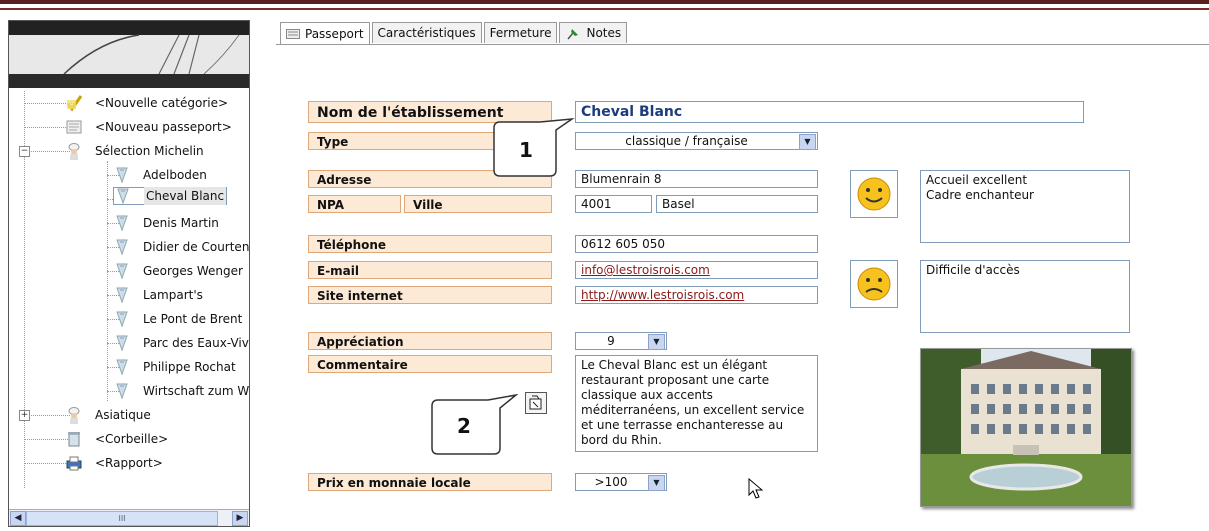 This screenshot has height=531, width=1209. I want to click on tree-item-new-category: <Nouvelle catégorie>, so click(146, 103).